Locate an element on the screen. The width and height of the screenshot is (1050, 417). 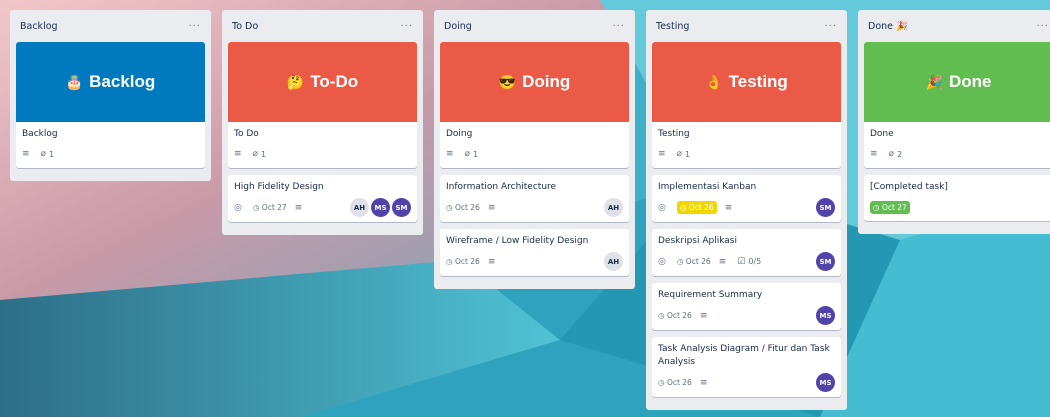
task-card: [Completed task] ◷ Oct 27 is located at coordinates (957, 198).